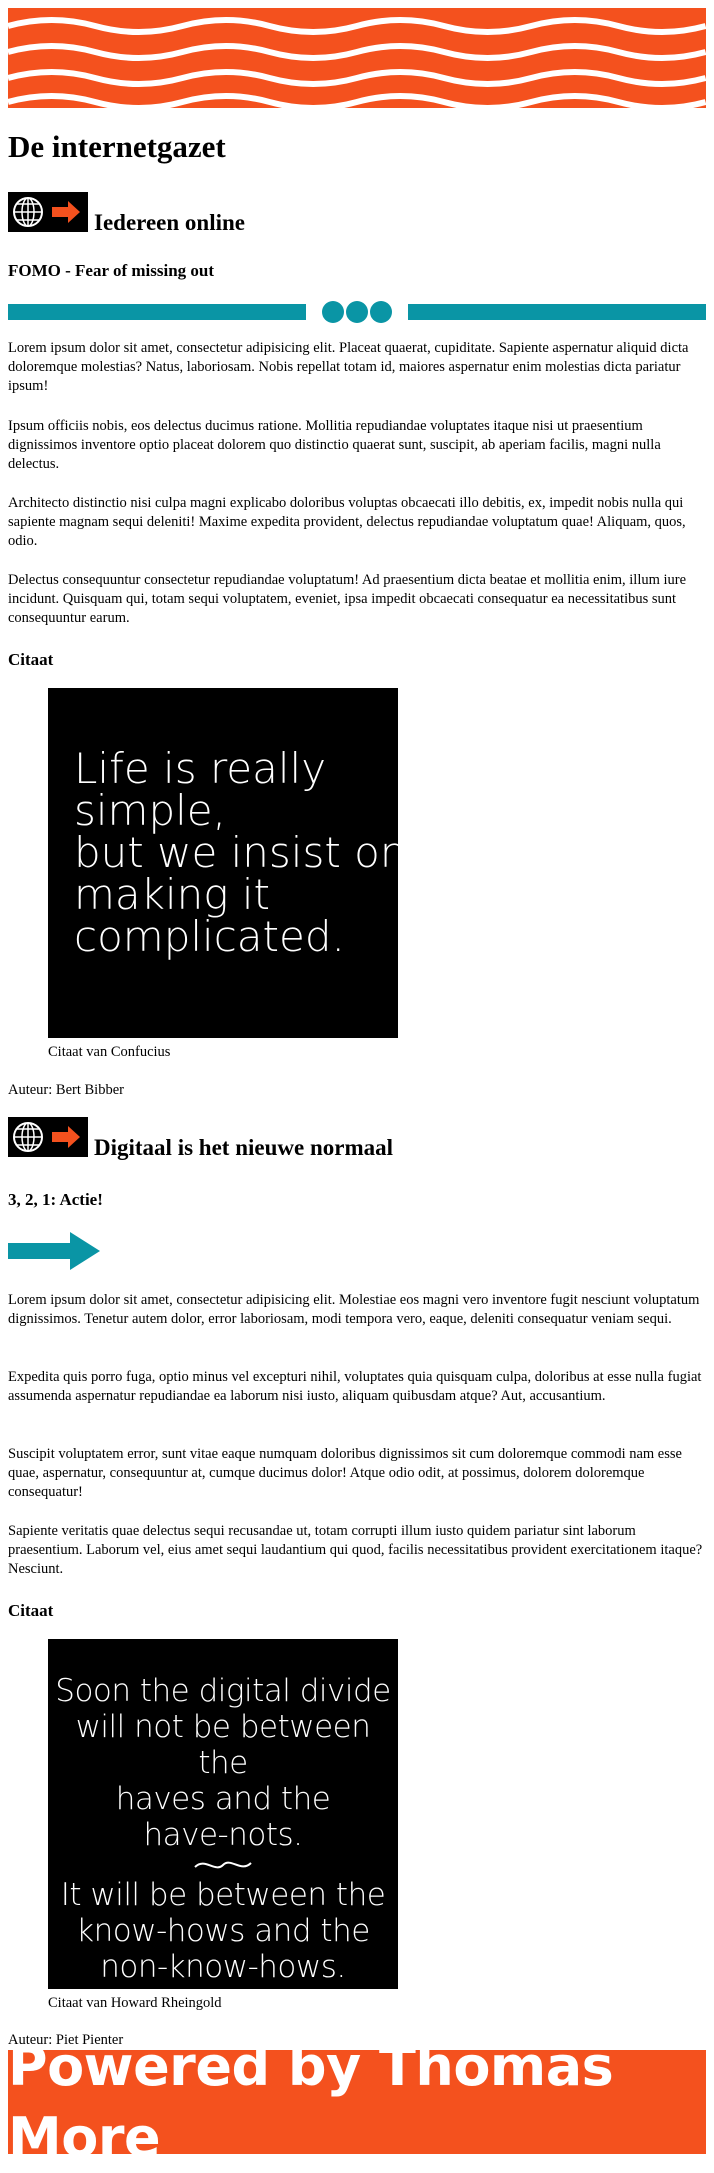  What do you see at coordinates (223, 1865) in the screenshot?
I see `swirl-ornament-icon` at bounding box center [223, 1865].